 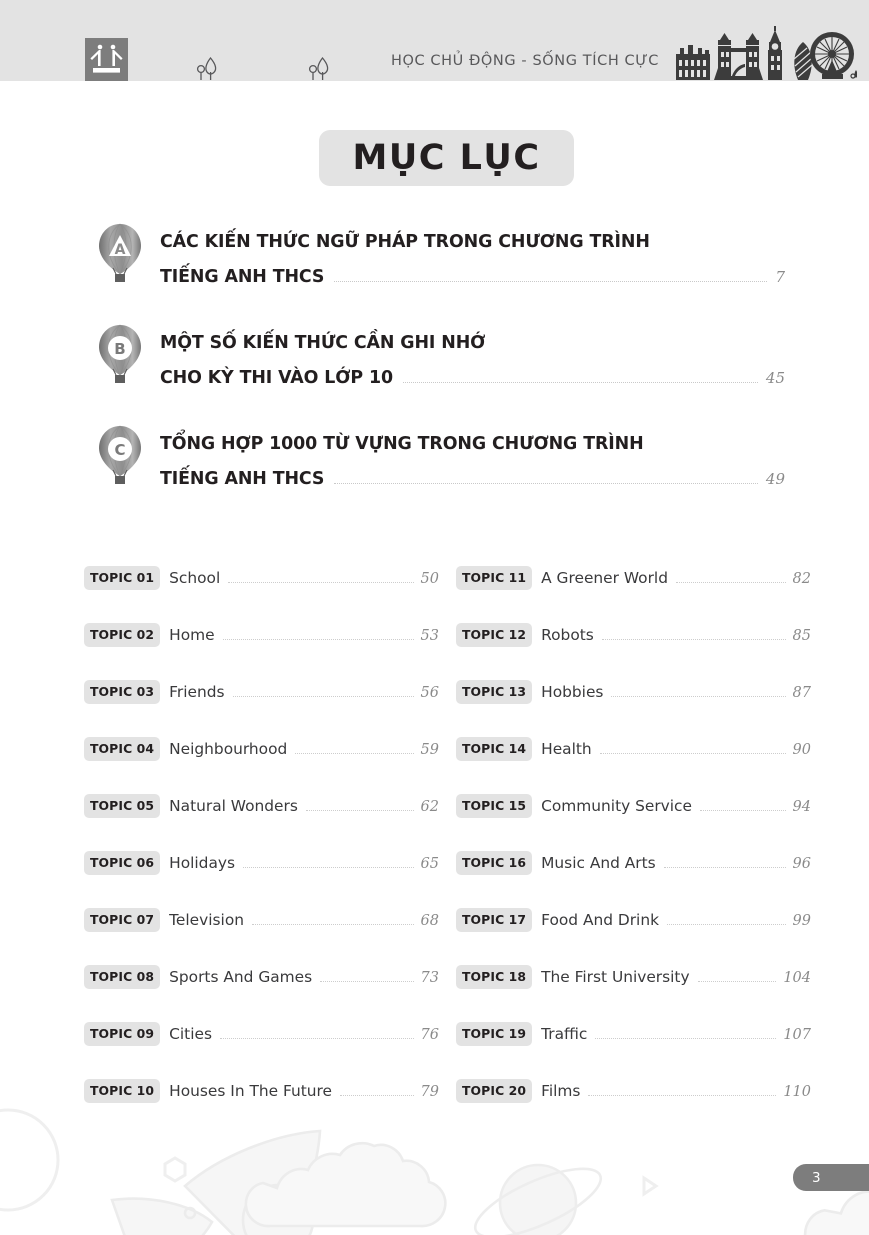 What do you see at coordinates (261, 595) in the screenshot?
I see `topic-row: TOPIC 01 School 50` at bounding box center [261, 595].